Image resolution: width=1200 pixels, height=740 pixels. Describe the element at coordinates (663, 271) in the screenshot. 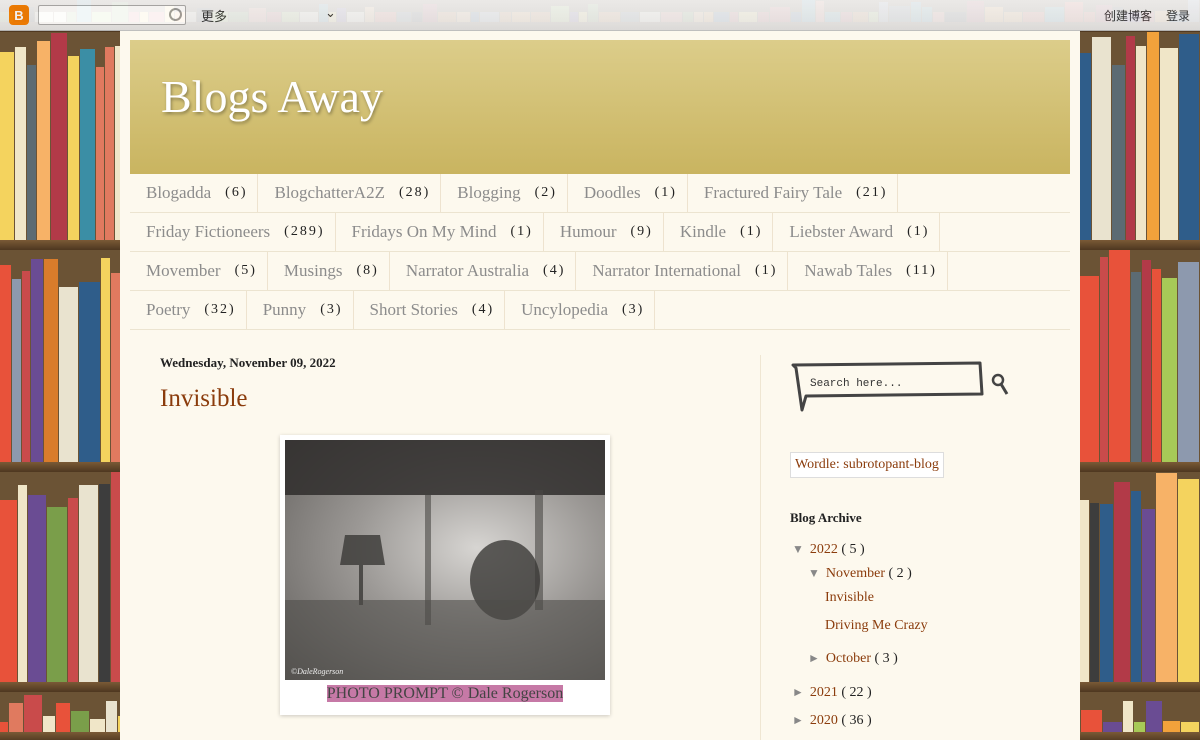

I see `label-link: Narrator International` at that location.